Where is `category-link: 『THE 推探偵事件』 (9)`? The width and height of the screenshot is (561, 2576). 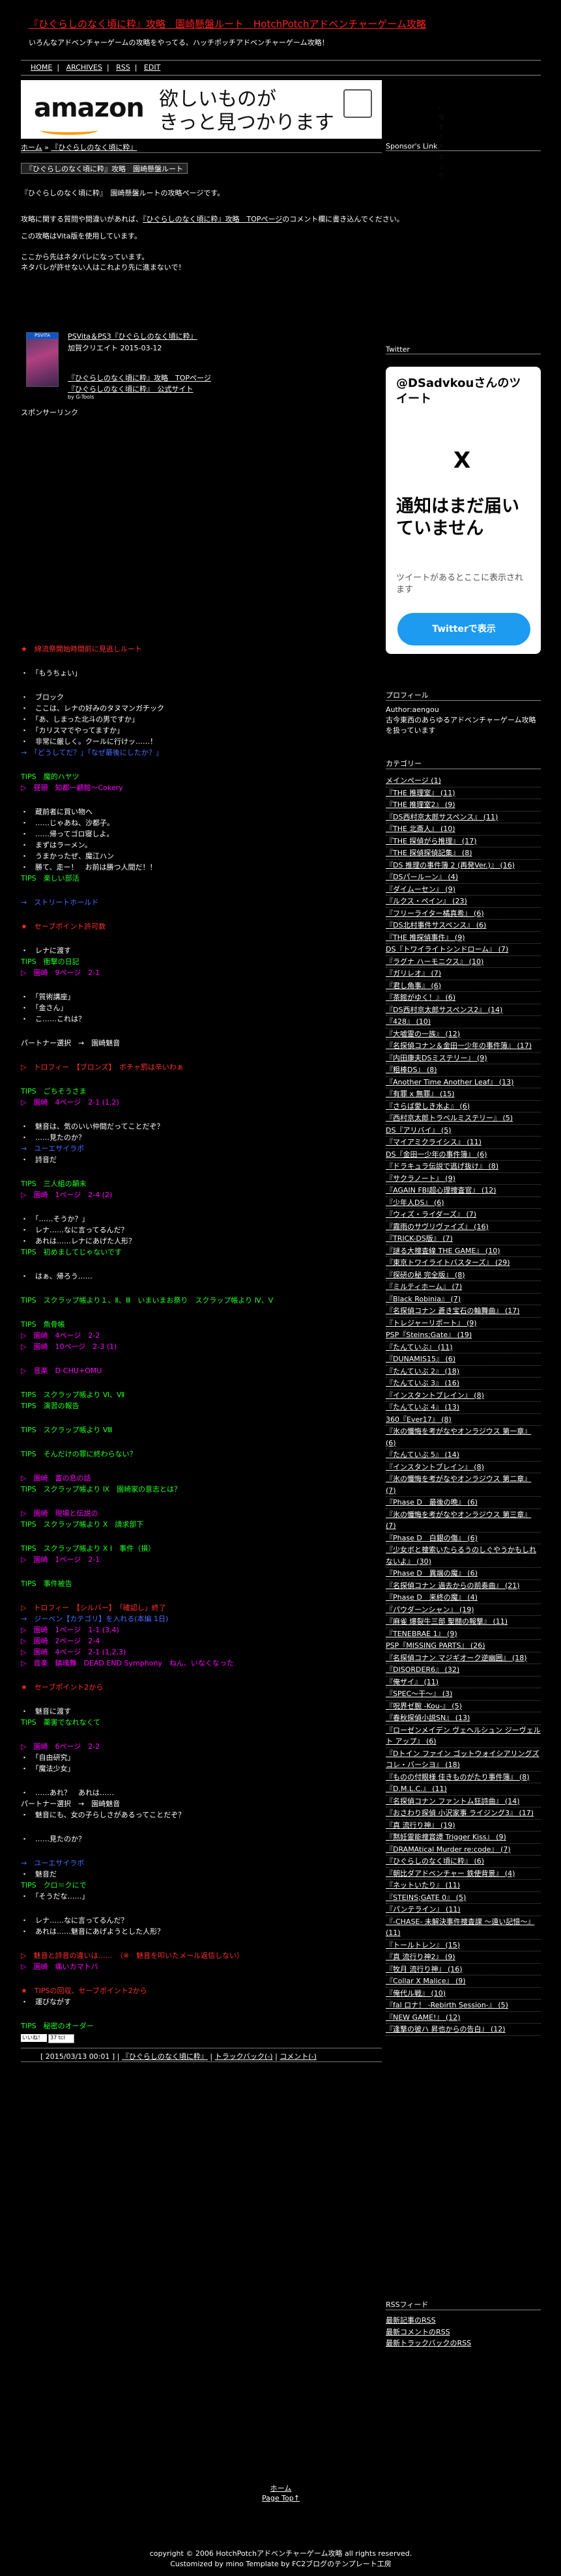 category-link: 『THE 推探偵事件』 (9) is located at coordinates (425, 937).